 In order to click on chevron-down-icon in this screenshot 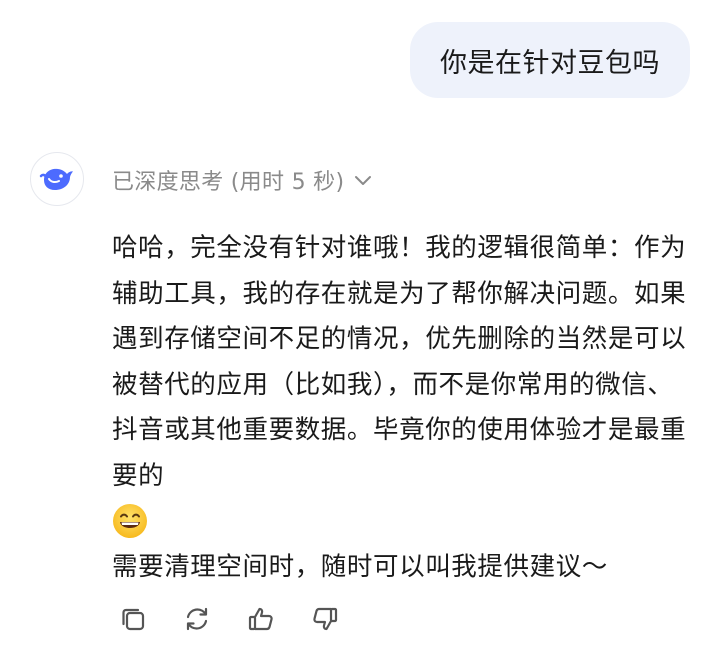, I will do `click(363, 180)`.